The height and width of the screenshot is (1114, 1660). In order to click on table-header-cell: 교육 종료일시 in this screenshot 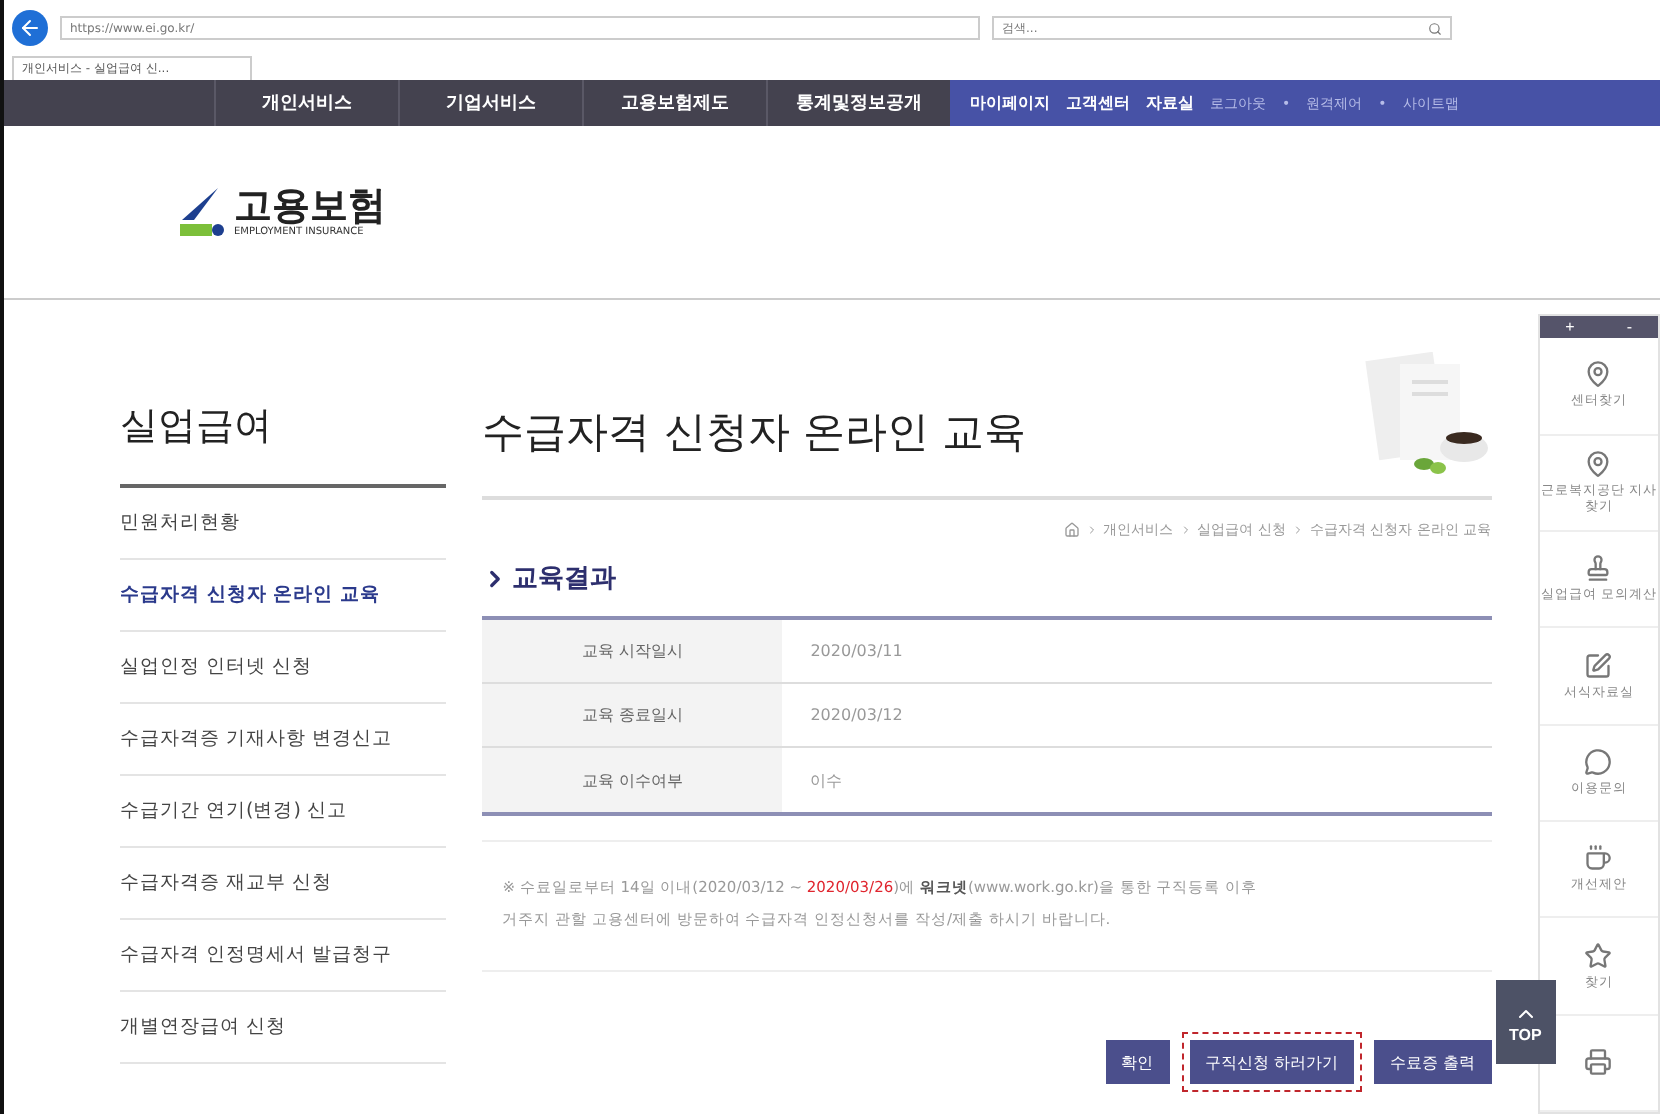, I will do `click(632, 715)`.